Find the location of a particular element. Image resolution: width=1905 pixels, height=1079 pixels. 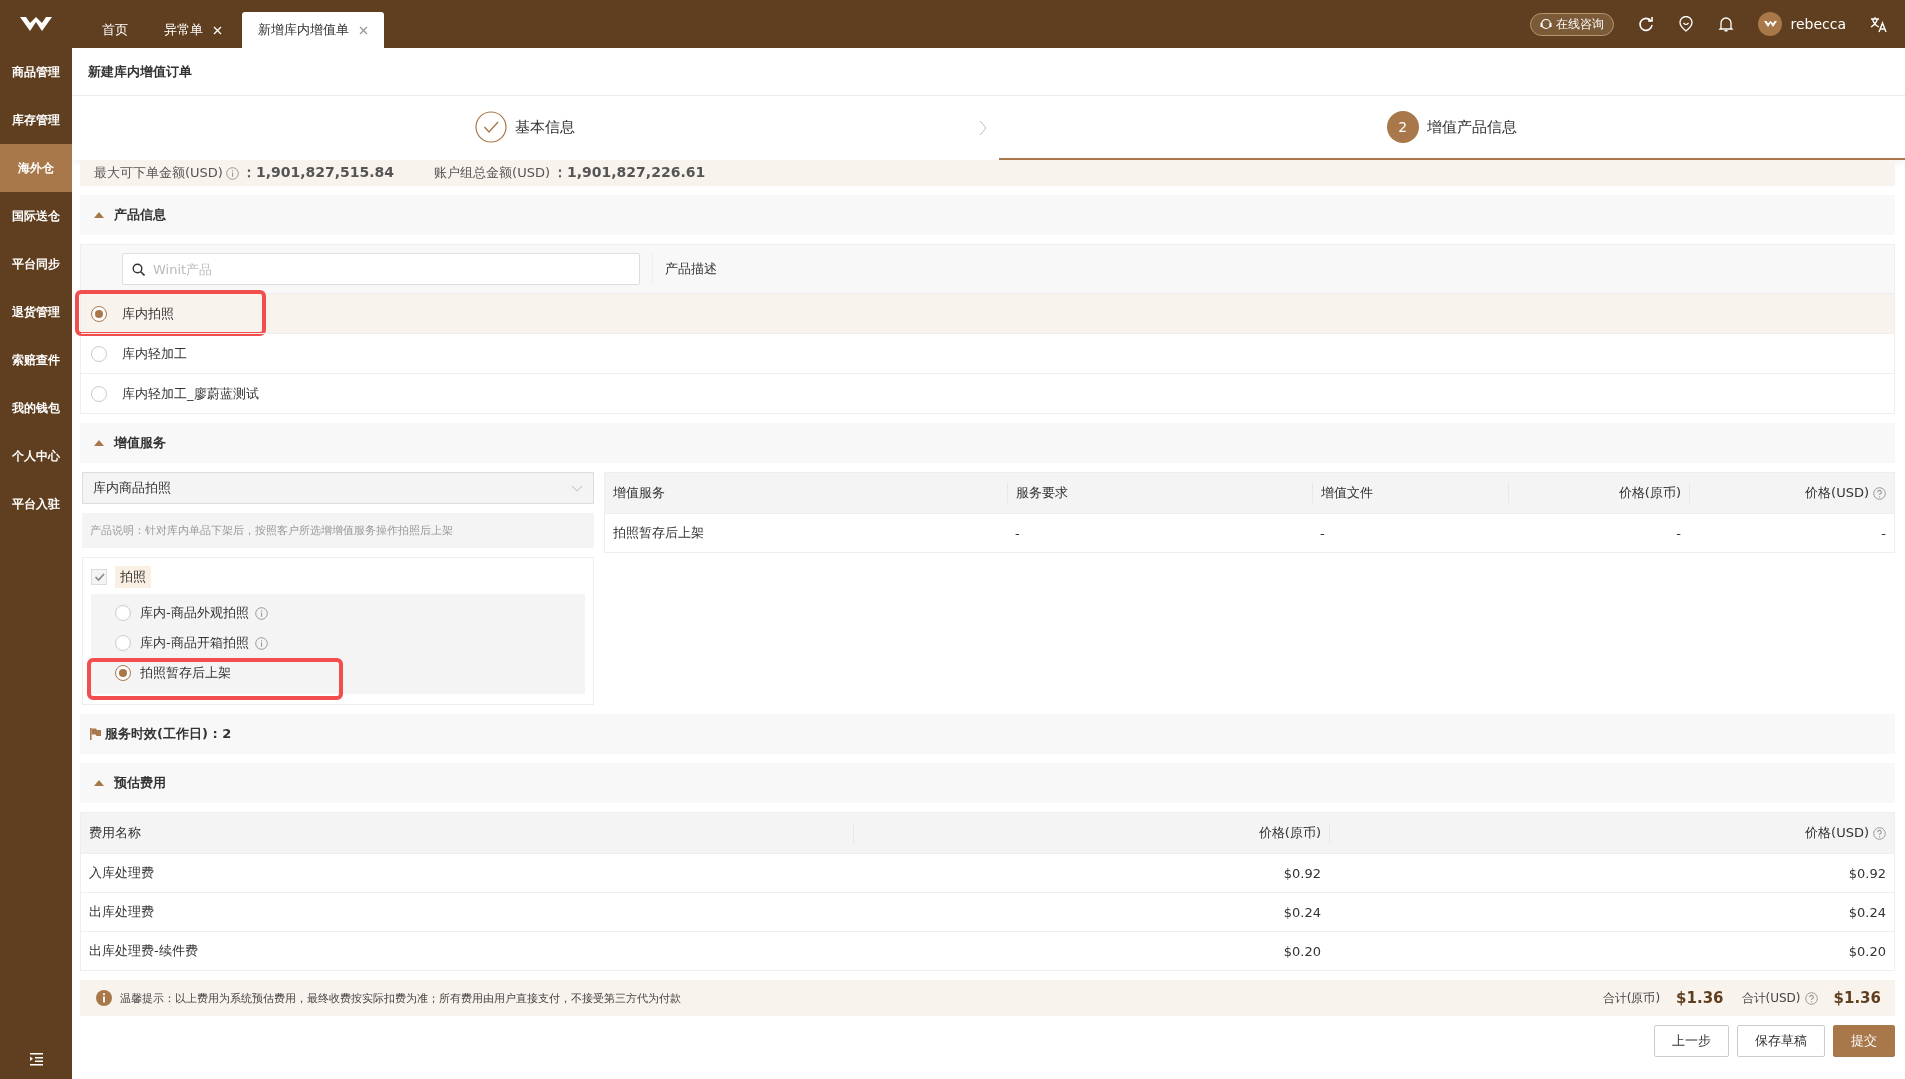

table-cell: 出库处理费-续件费 is located at coordinates (143, 951).